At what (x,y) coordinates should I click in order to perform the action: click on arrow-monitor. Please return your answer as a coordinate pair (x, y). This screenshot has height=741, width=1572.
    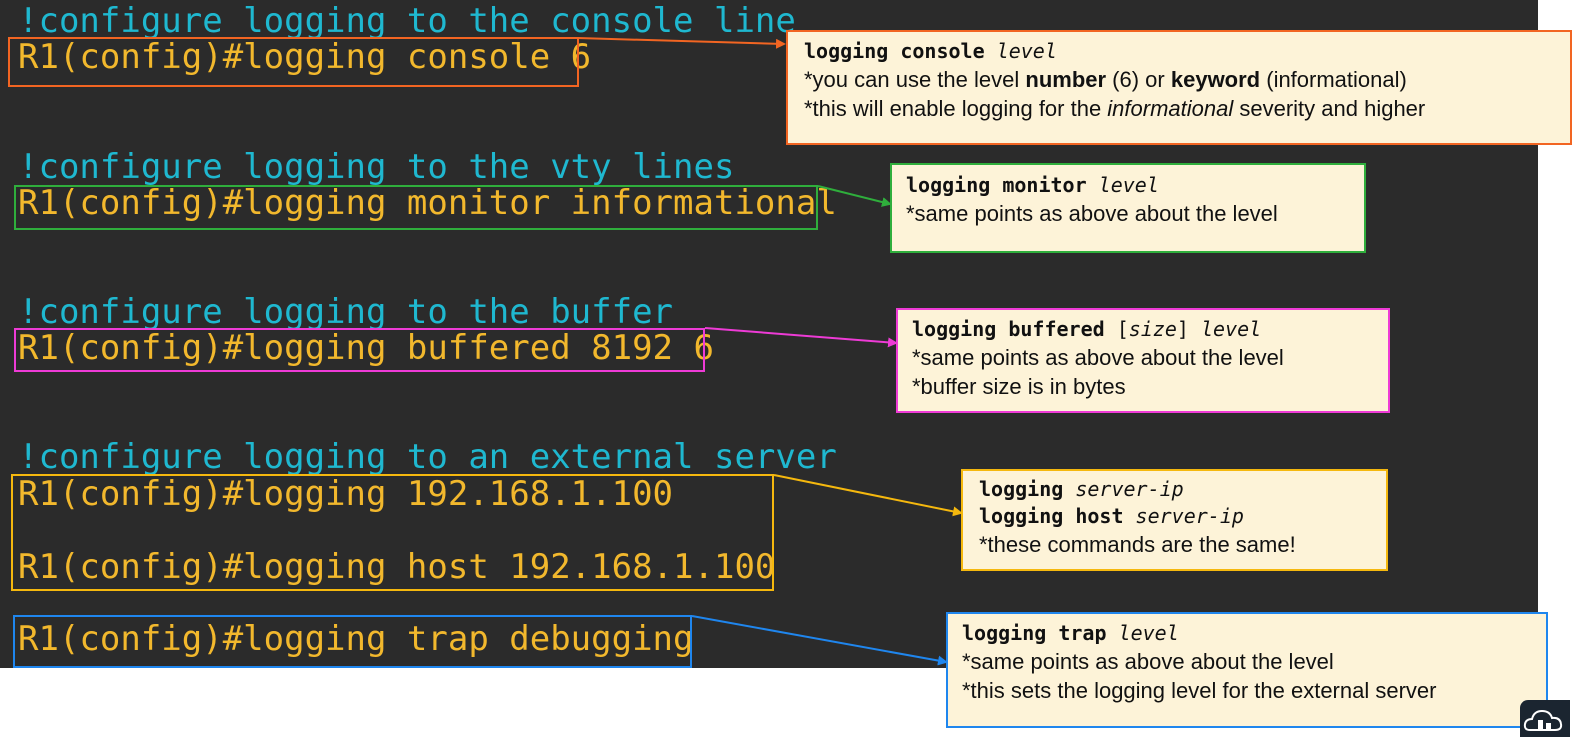
    Looking at the image, I should click on (854, 196).